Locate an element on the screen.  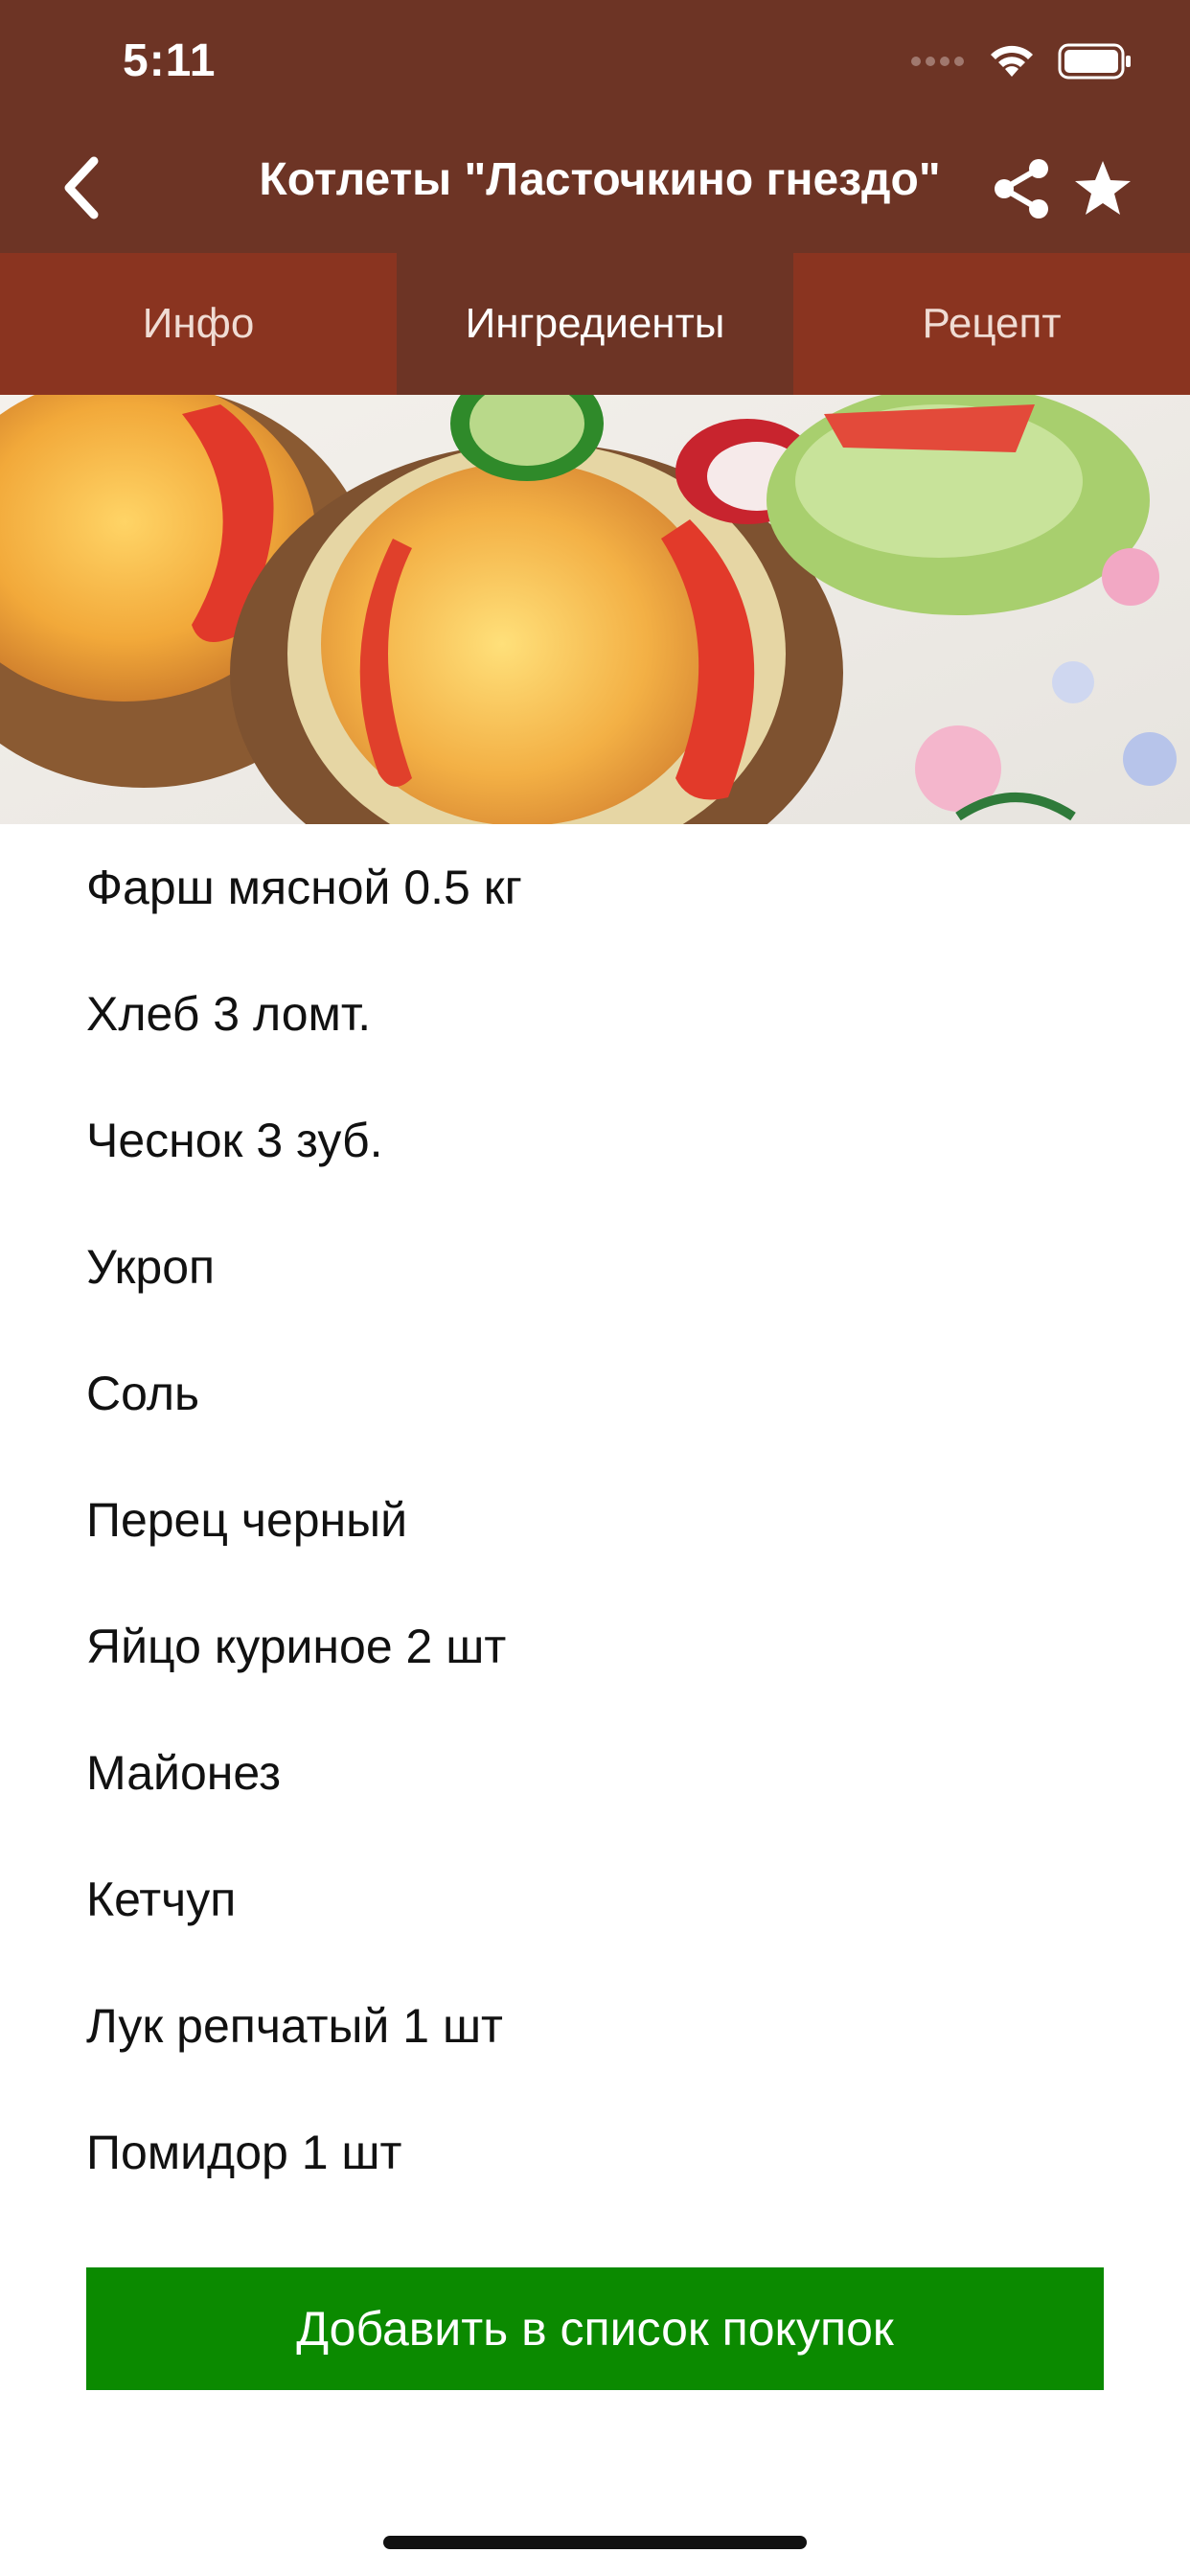
list-item: Лук репчатый 1 шт is located at coordinates (295, 2026).